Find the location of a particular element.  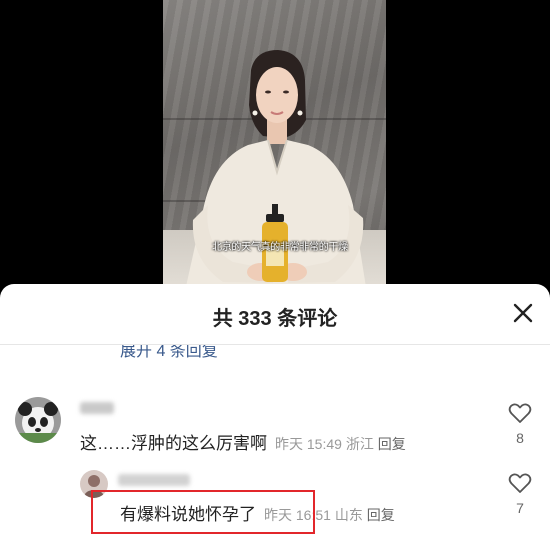

comment-location: 浙江 is located at coordinates (359, 444).